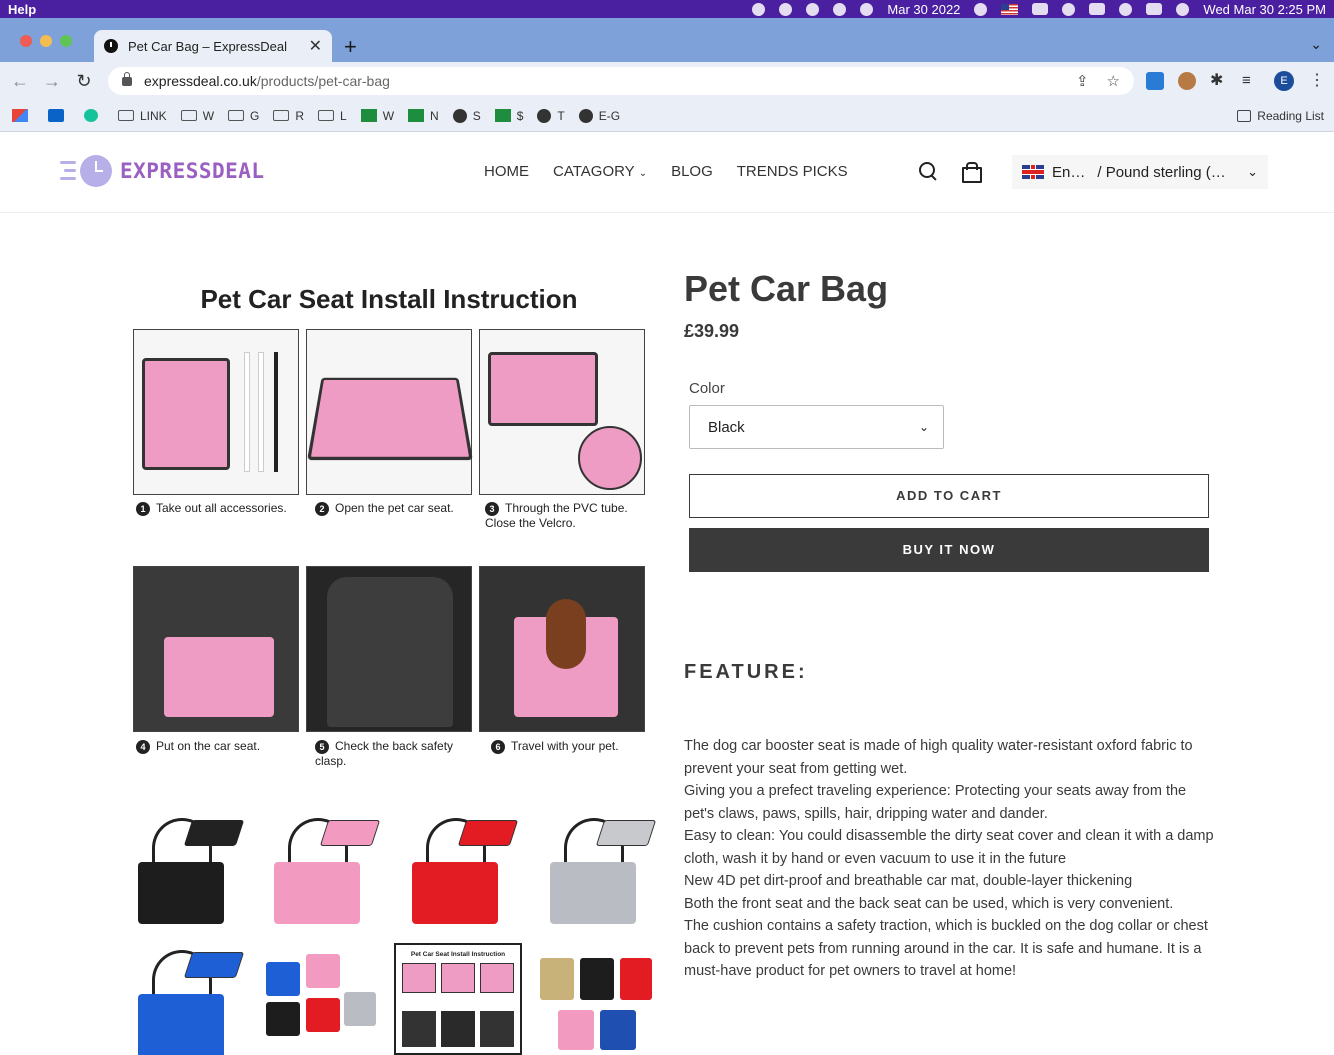  I want to click on thumbnail-instruction-selected: Pet Car Seat Install Instruction, so click(458, 999).